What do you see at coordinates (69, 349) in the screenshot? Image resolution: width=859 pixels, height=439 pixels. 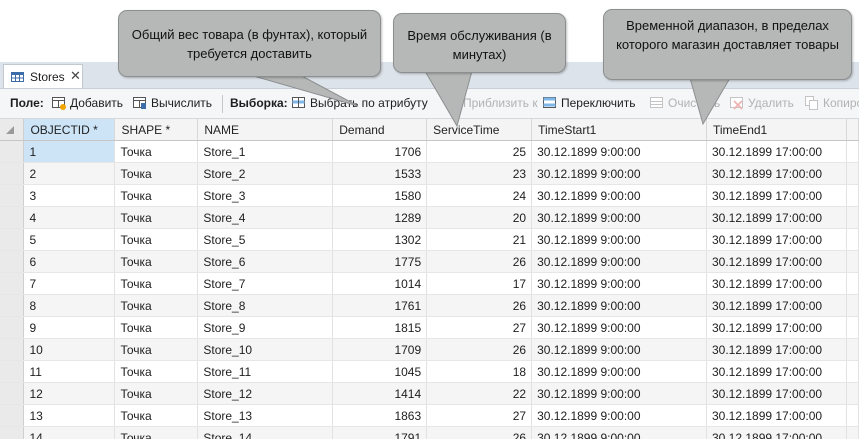 I see `cell-objectid: 10` at bounding box center [69, 349].